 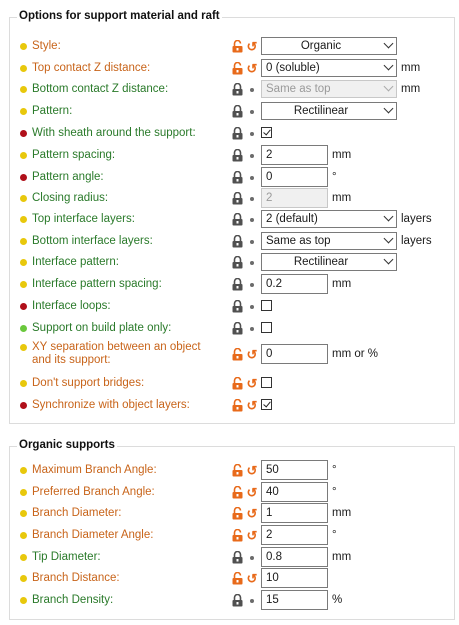 I want to click on branch-diameter-angle-label: Branch Diameter Angle:, so click(x=93, y=535).